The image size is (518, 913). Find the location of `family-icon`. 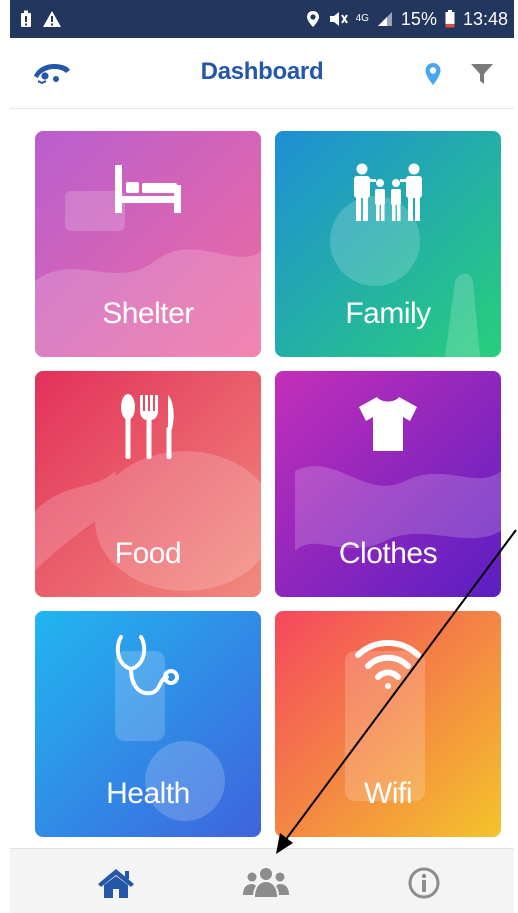

family-icon is located at coordinates (388, 193).